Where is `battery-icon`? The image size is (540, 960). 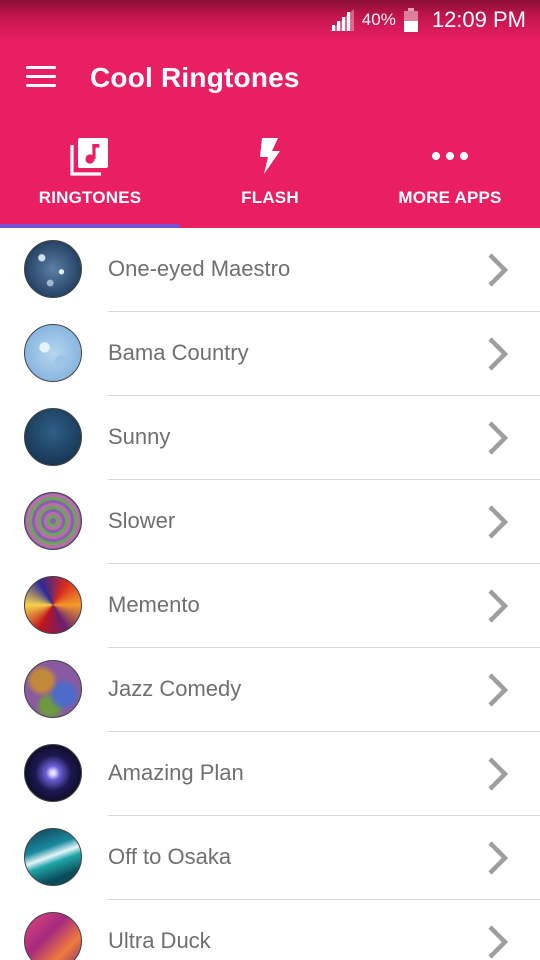 battery-icon is located at coordinates (410, 20).